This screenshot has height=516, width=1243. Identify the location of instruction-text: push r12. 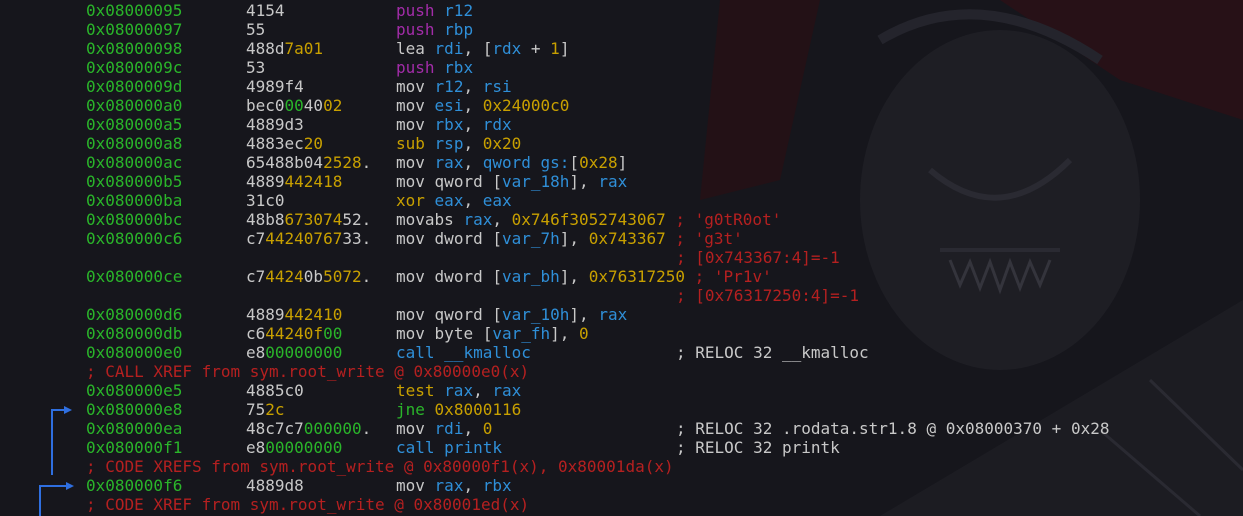
(434, 10).